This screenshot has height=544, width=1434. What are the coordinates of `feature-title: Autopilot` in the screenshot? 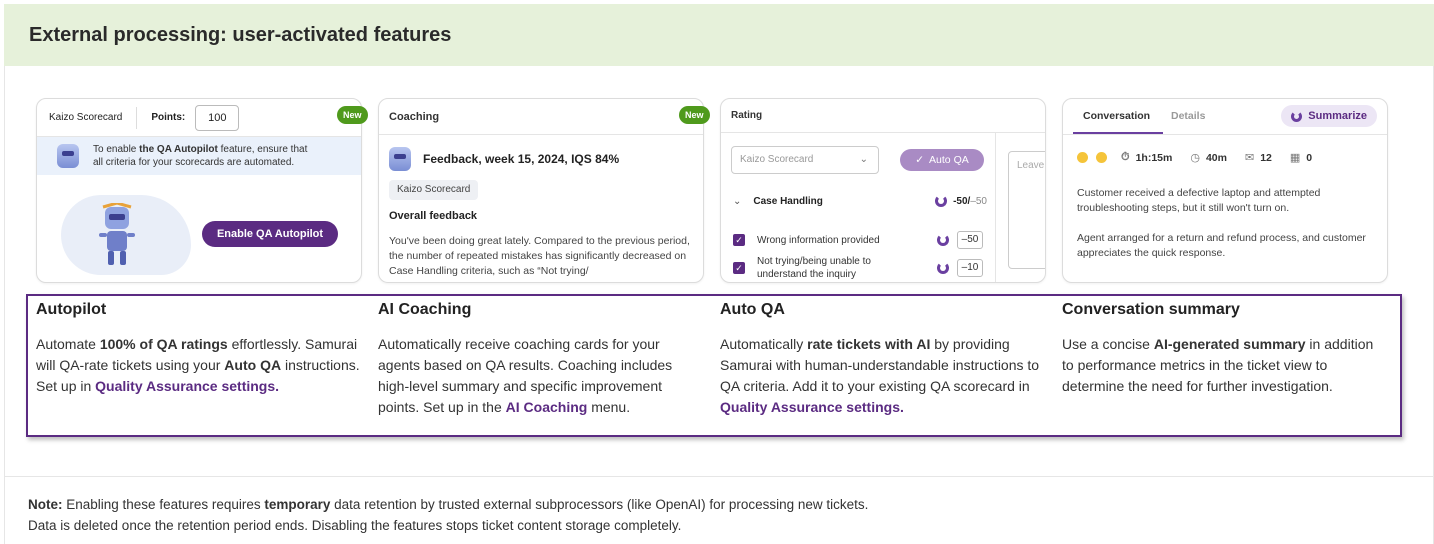 It's located at (71, 309).